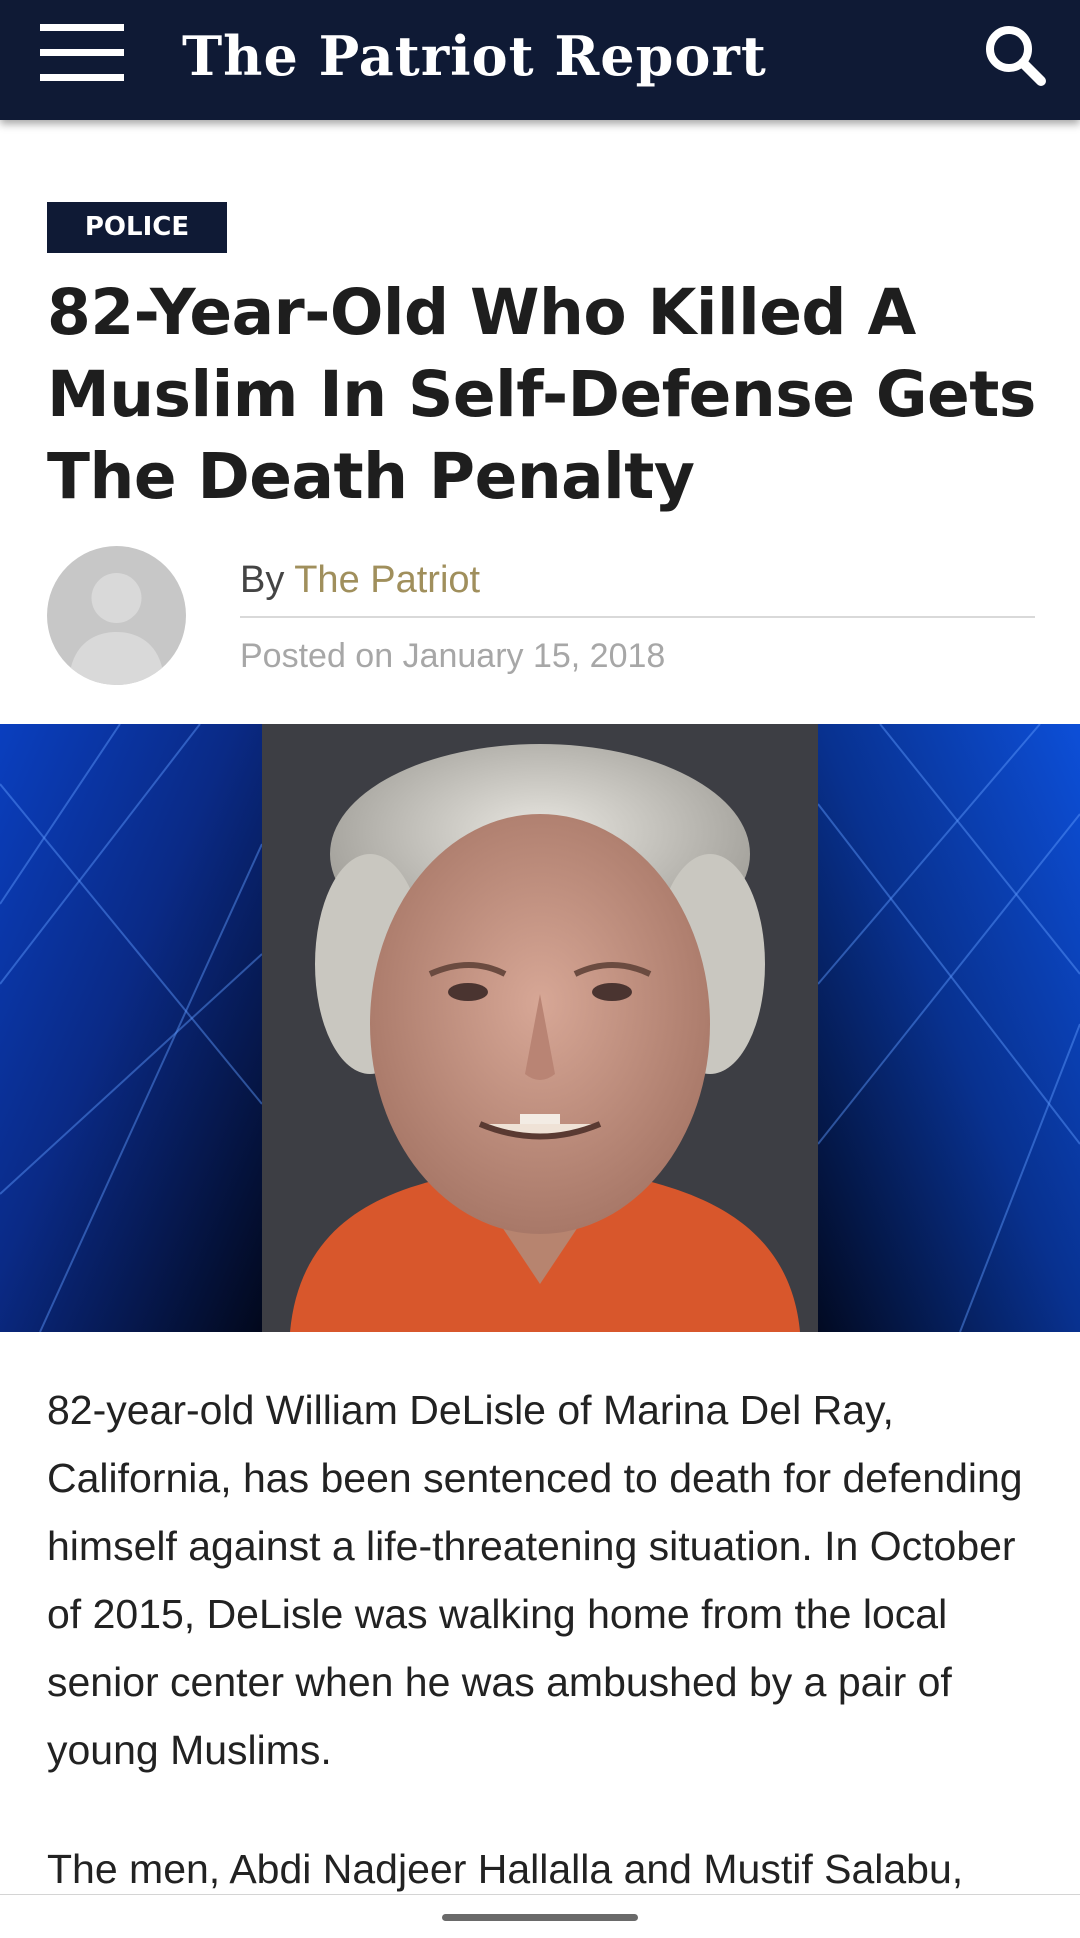  I want to click on author-avatar, so click(116, 615).